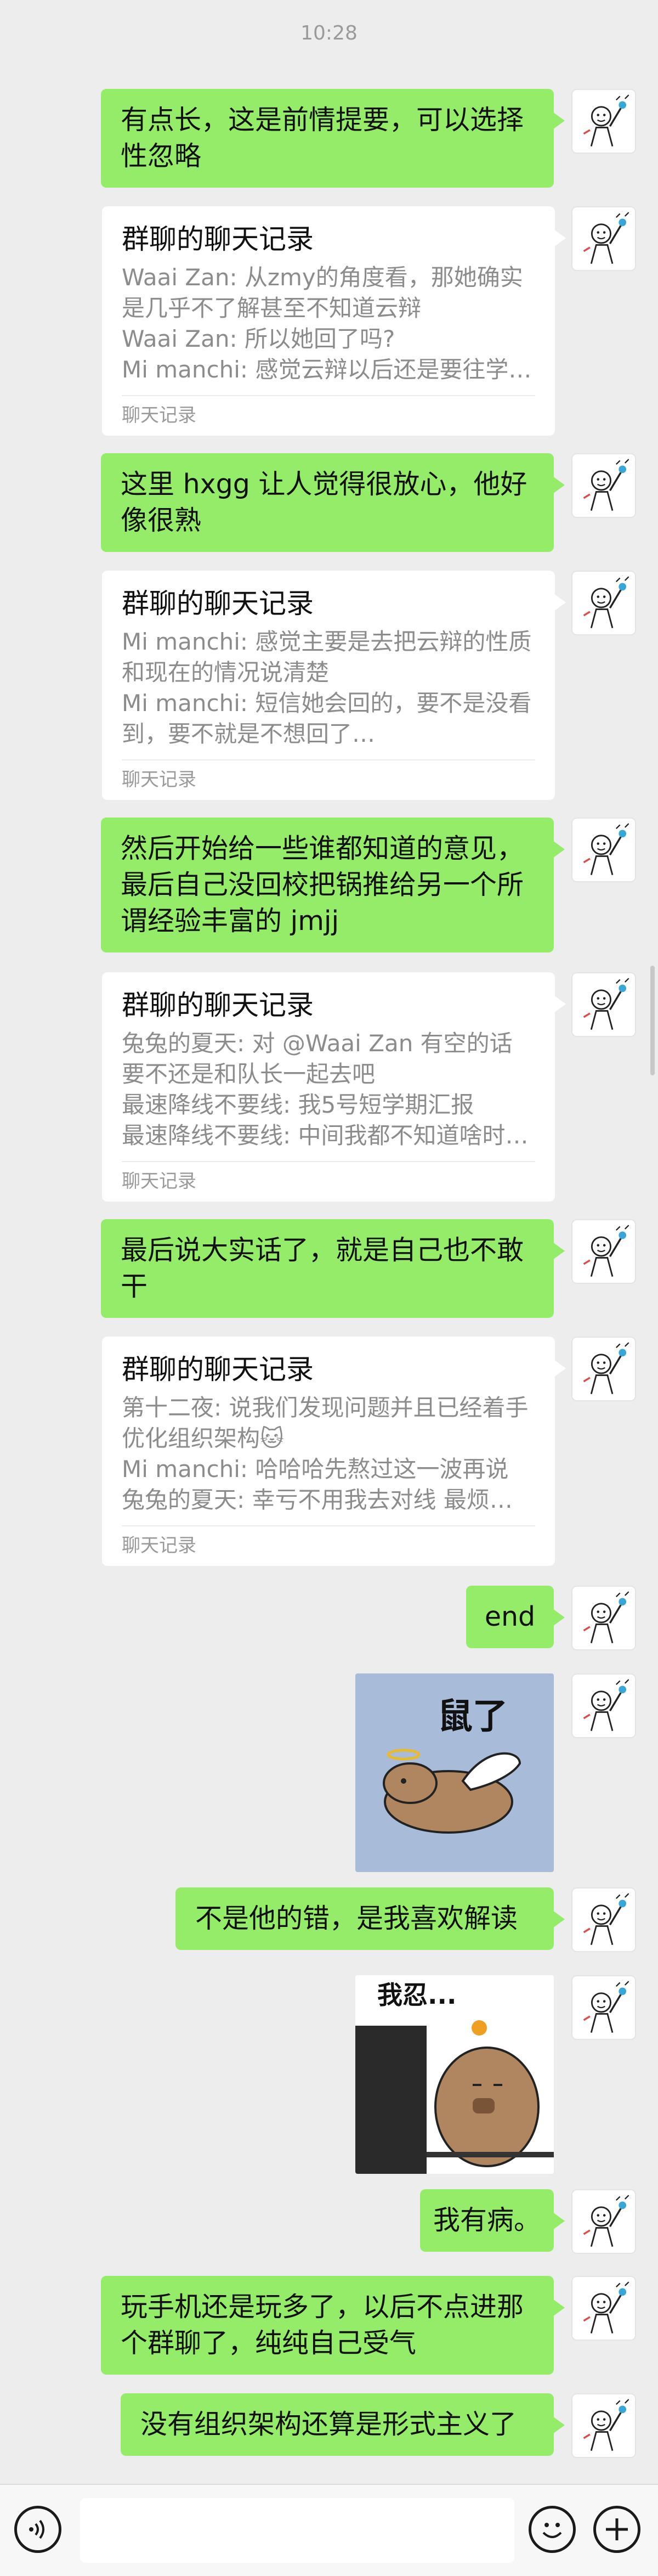 The image size is (658, 2576). I want to click on message-text: 没有组织架构还算是形式主义了, so click(328, 2424).